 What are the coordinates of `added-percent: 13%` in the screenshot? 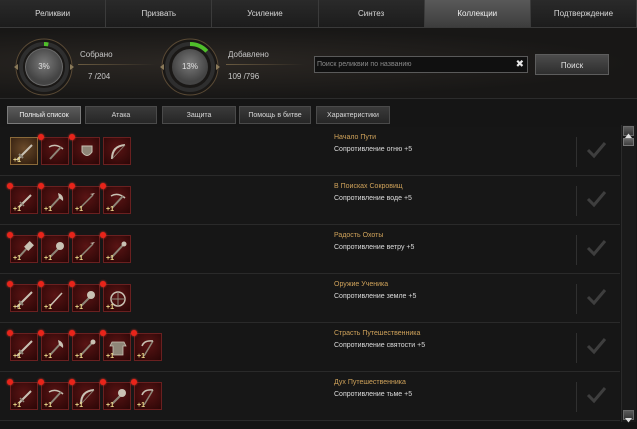 It's located at (189, 66).